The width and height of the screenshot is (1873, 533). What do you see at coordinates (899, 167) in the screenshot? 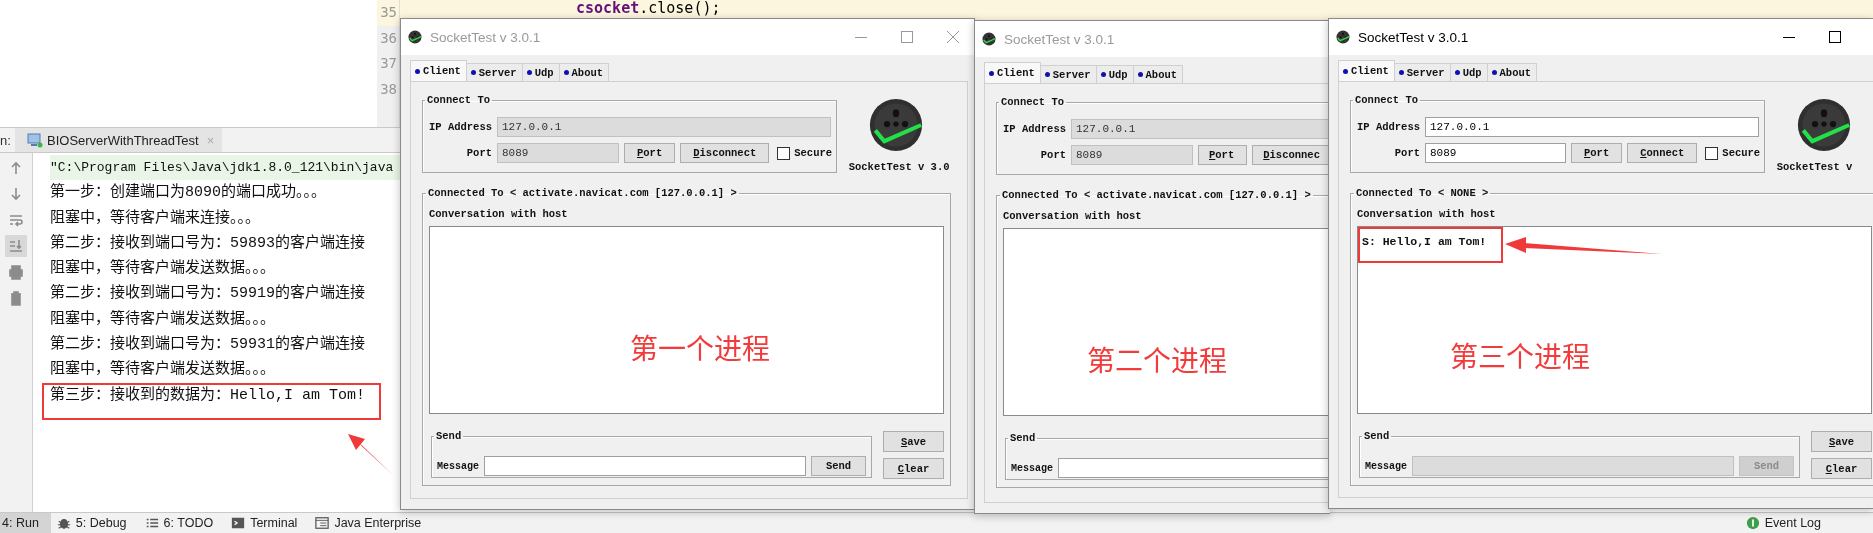
I see `logo-caption: SocketTest v 3.0` at bounding box center [899, 167].